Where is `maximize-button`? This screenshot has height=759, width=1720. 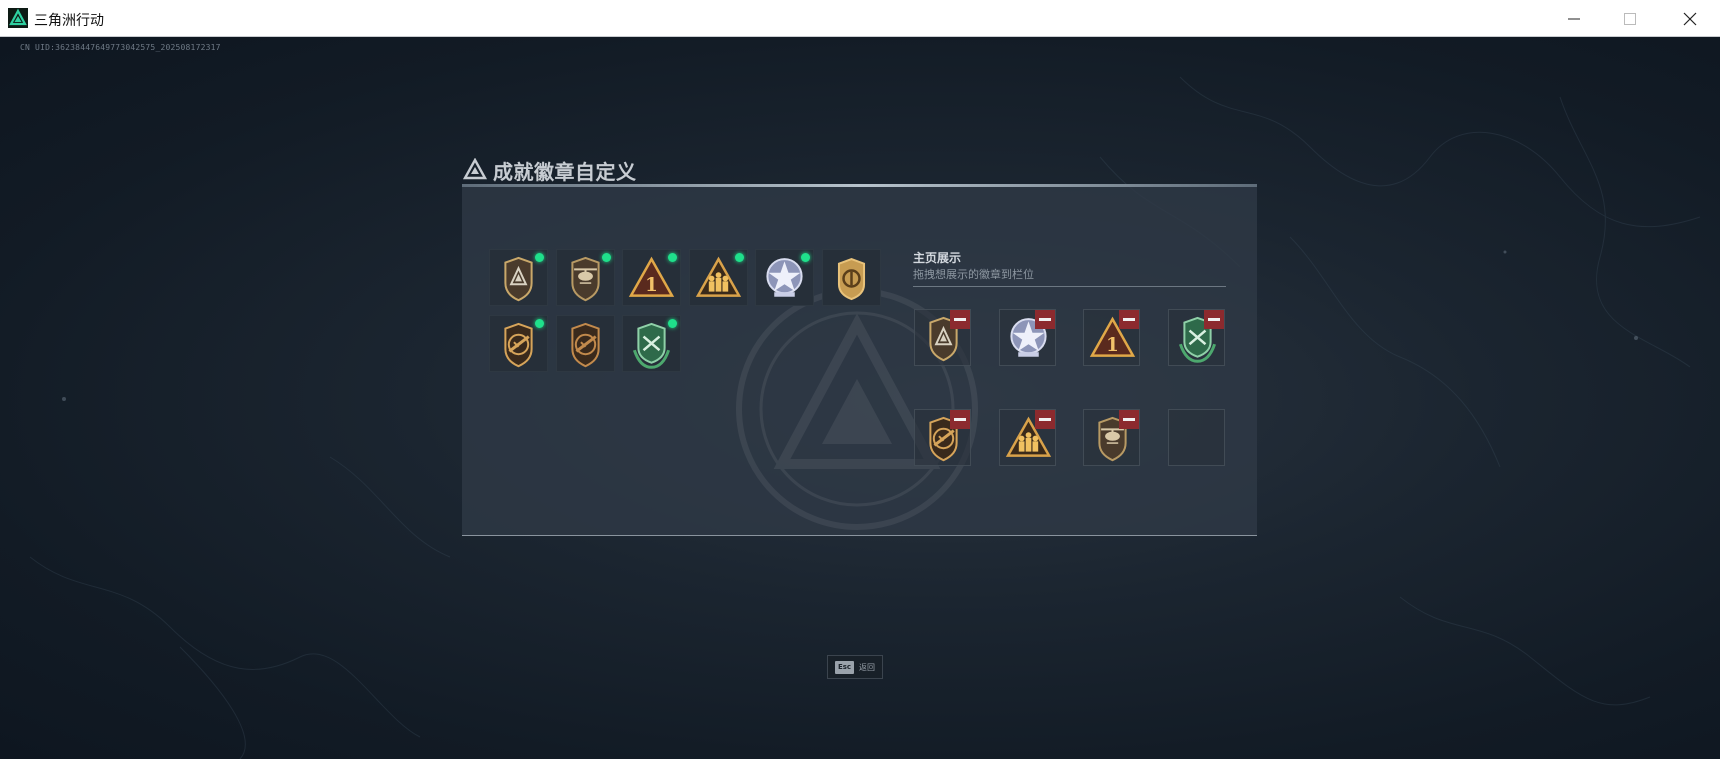
maximize-button is located at coordinates (1630, 18).